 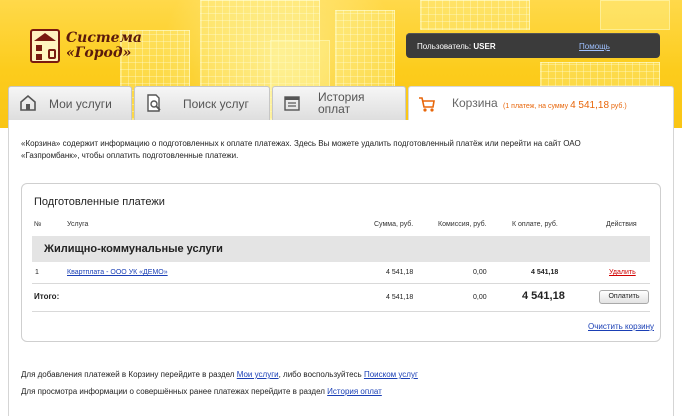 I want to click on calendar-list-icon, so click(x=292, y=103).